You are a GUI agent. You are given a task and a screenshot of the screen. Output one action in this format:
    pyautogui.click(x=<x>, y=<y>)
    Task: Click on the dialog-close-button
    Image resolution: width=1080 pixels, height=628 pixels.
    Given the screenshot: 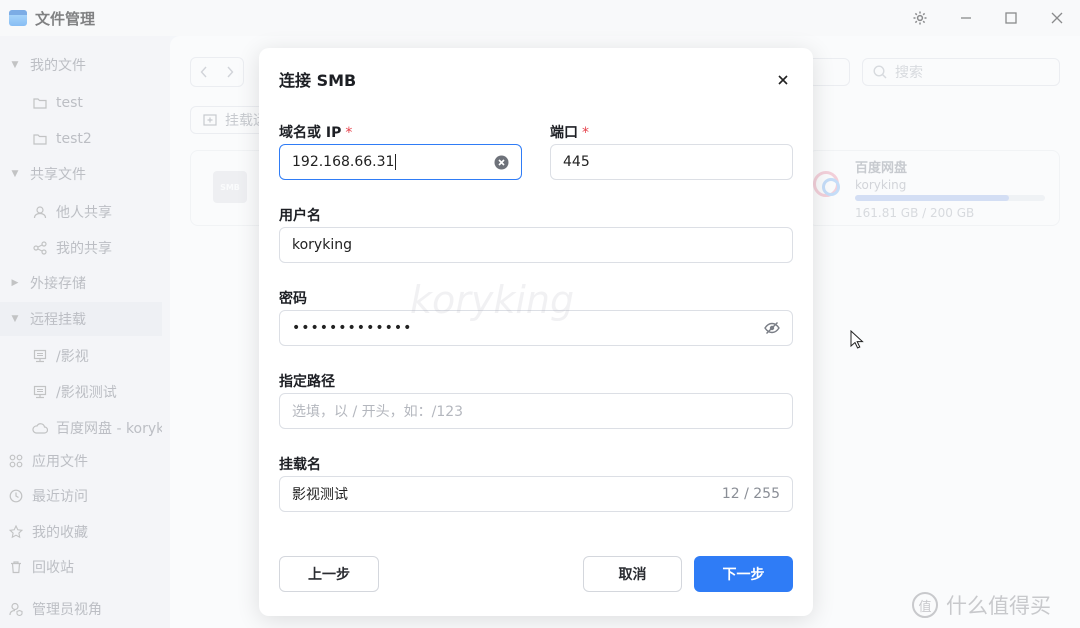 What is the action you would take?
    pyautogui.click(x=783, y=80)
    